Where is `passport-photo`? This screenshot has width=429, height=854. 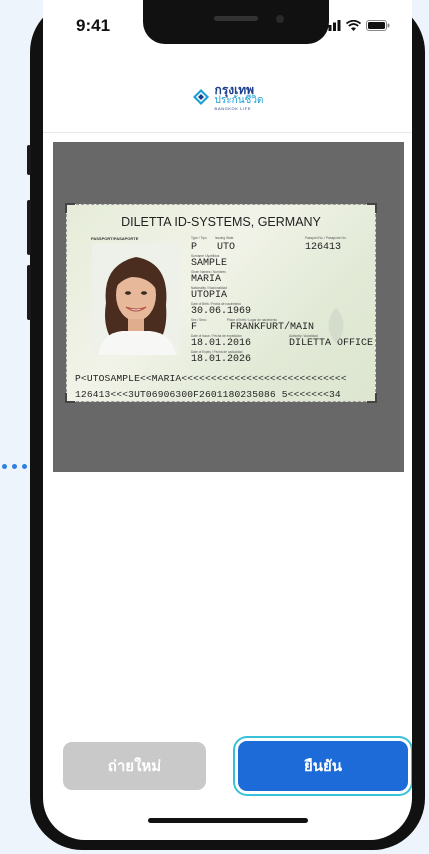 passport-photo is located at coordinates (136, 299).